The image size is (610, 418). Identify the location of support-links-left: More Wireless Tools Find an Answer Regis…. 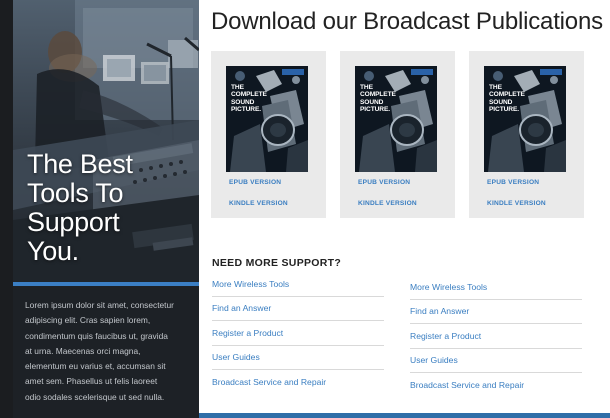
(298, 333).